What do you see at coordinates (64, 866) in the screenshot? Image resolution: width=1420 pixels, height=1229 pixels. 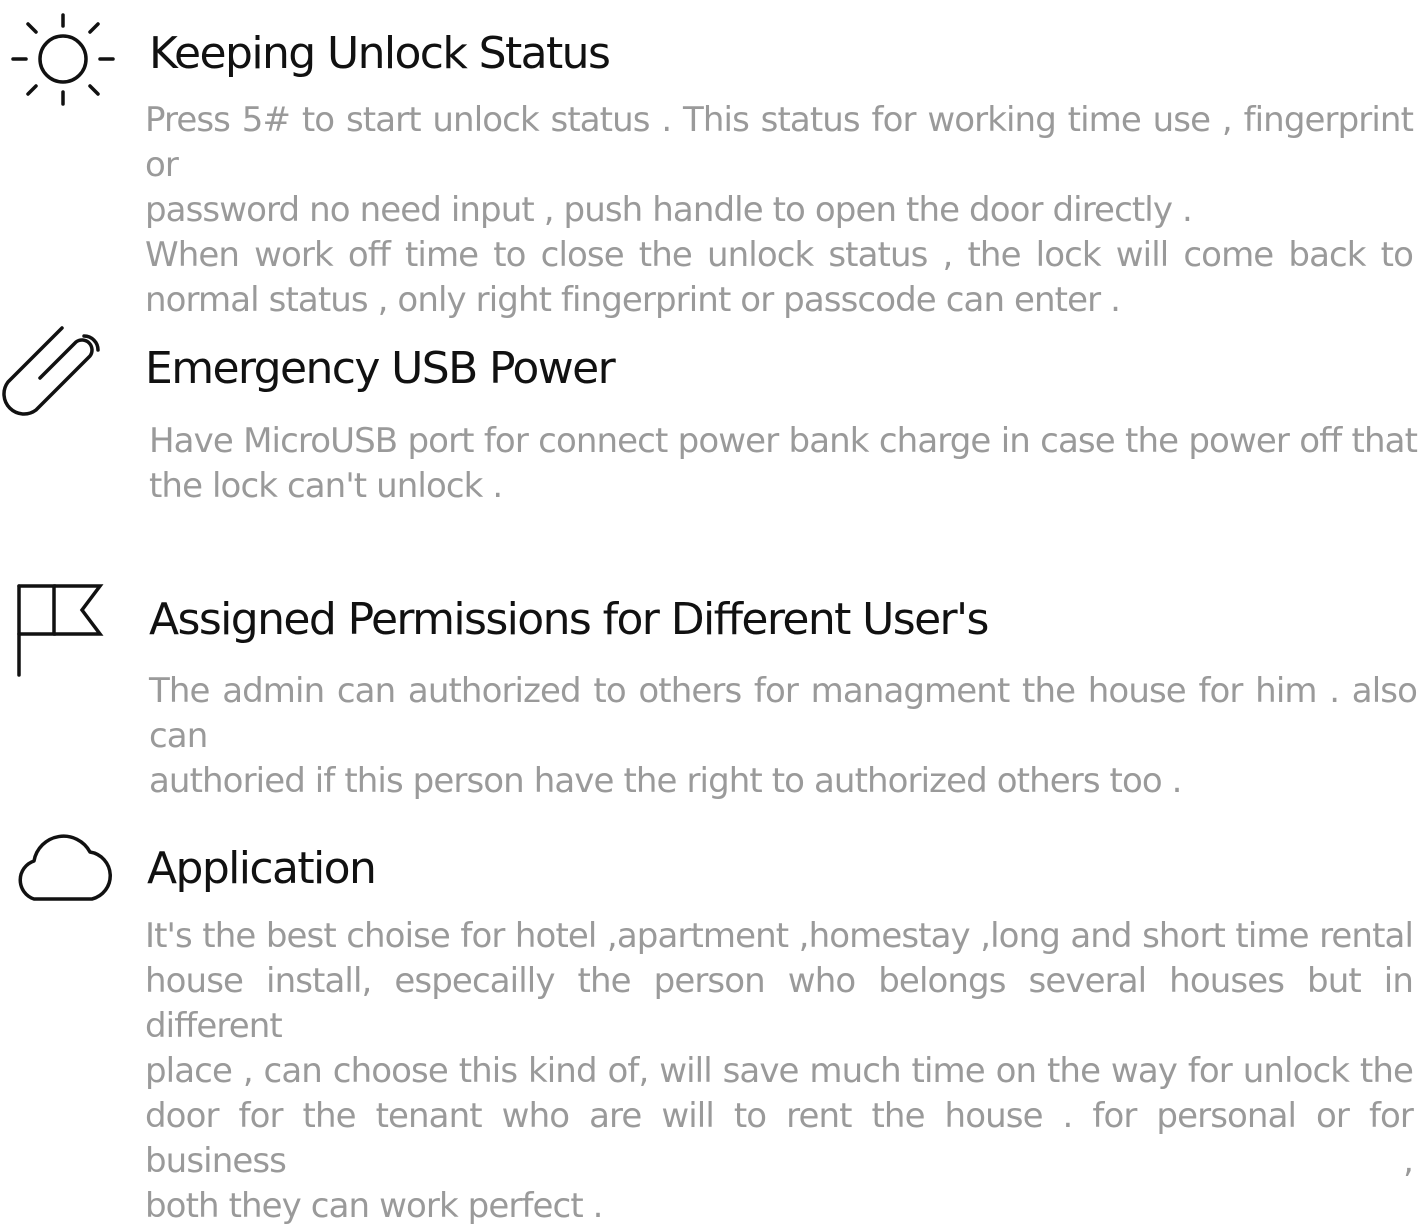 I see `cloud-icon` at bounding box center [64, 866].